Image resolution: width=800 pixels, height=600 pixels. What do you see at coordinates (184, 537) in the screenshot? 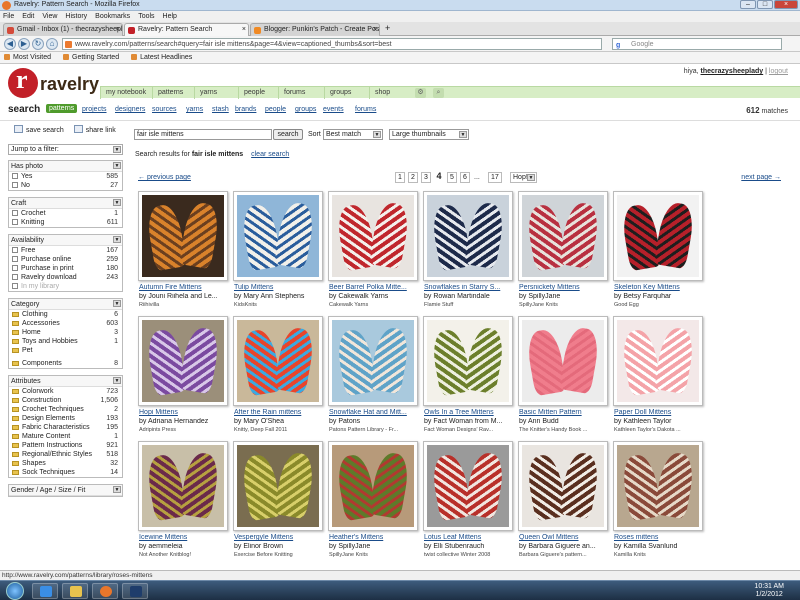
I see `pattern-title: Icewine Mittens` at bounding box center [184, 537].